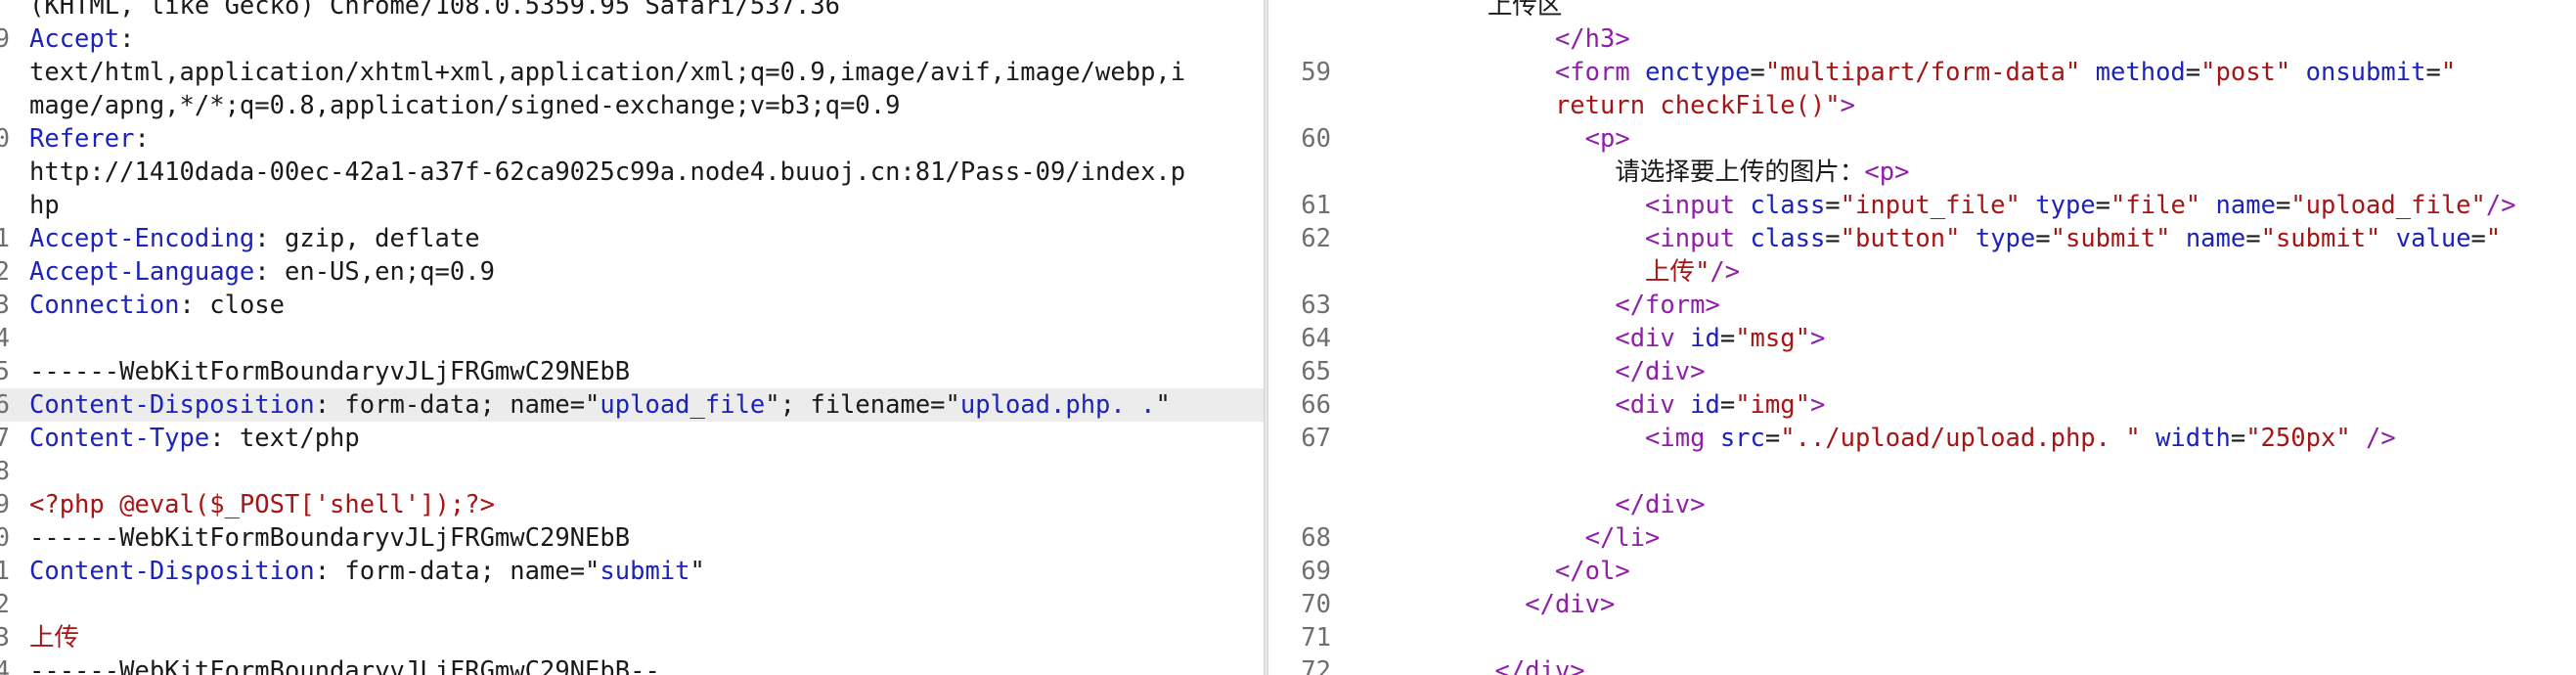 Image resolution: width=2576 pixels, height=675 pixels. What do you see at coordinates (1818, 405) in the screenshot?
I see `code-token: >` at bounding box center [1818, 405].